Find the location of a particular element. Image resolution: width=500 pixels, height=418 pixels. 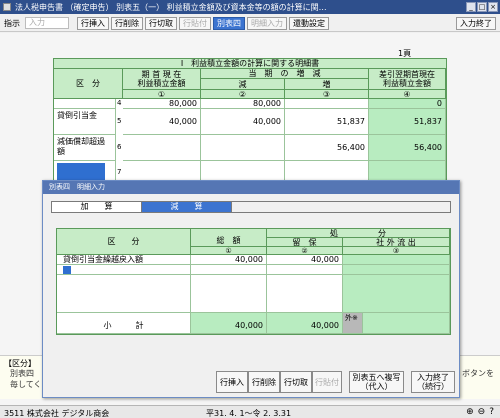

row5-increase: 51,837 is located at coordinates (327, 122).